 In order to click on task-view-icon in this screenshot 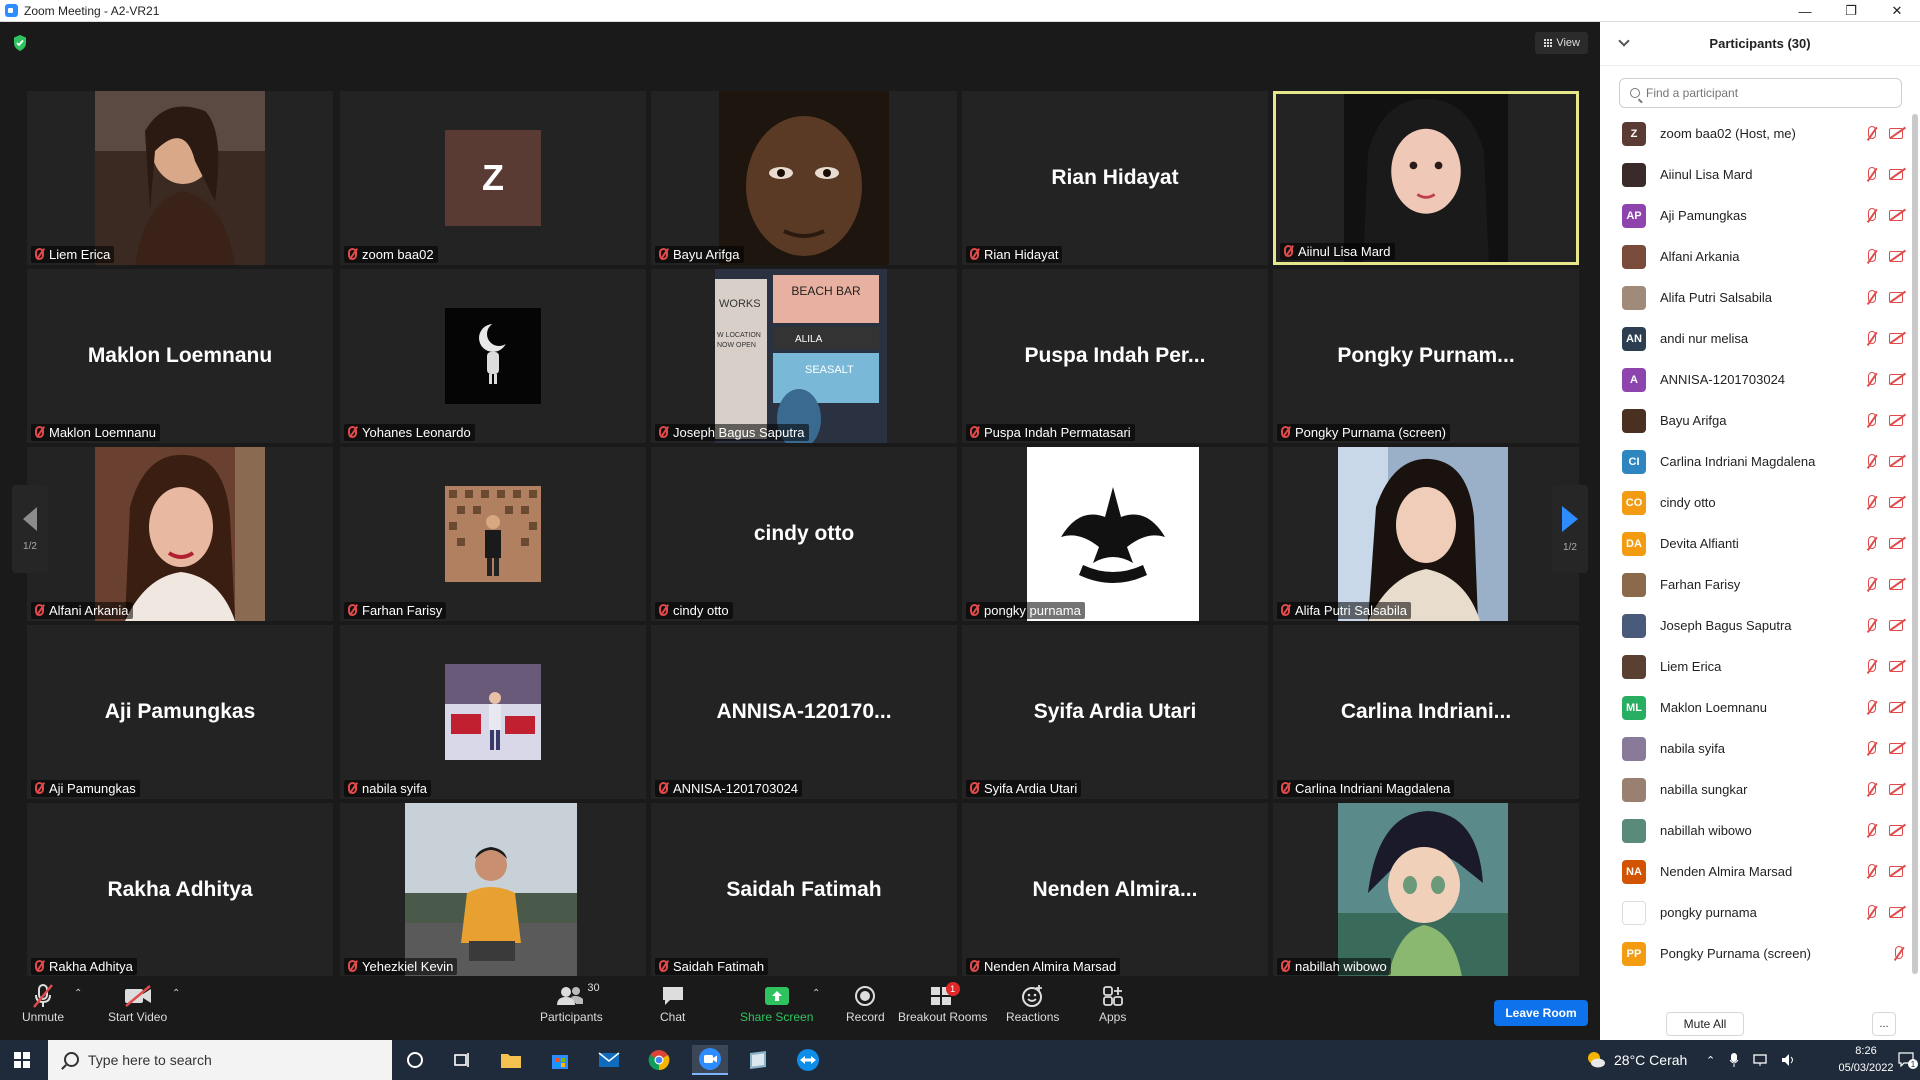, I will do `click(462, 1060)`.